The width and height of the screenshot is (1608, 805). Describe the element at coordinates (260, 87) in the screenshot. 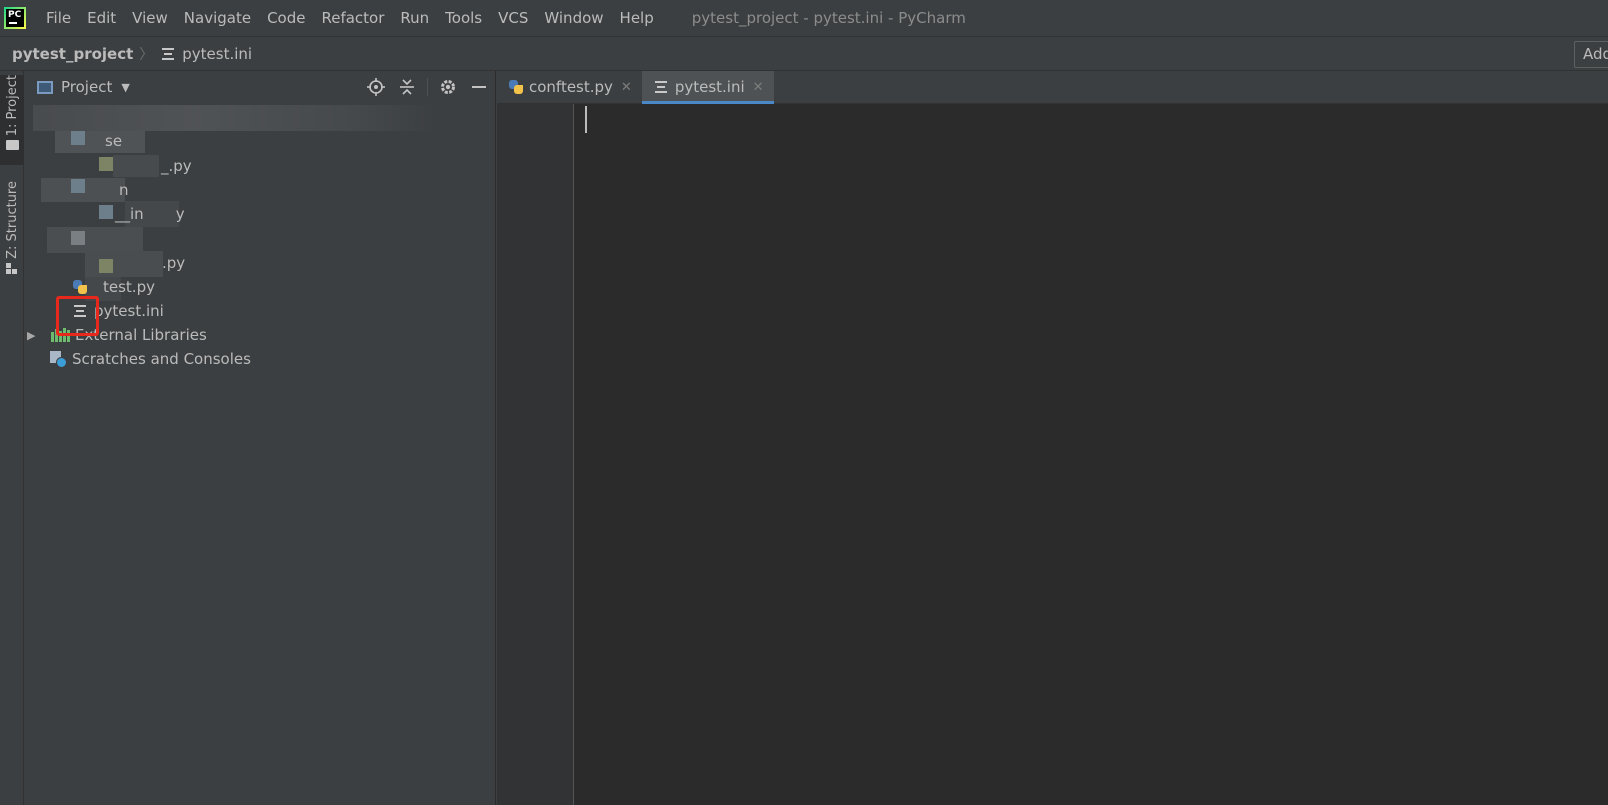

I see `project-panel-header: Project ▼` at that location.